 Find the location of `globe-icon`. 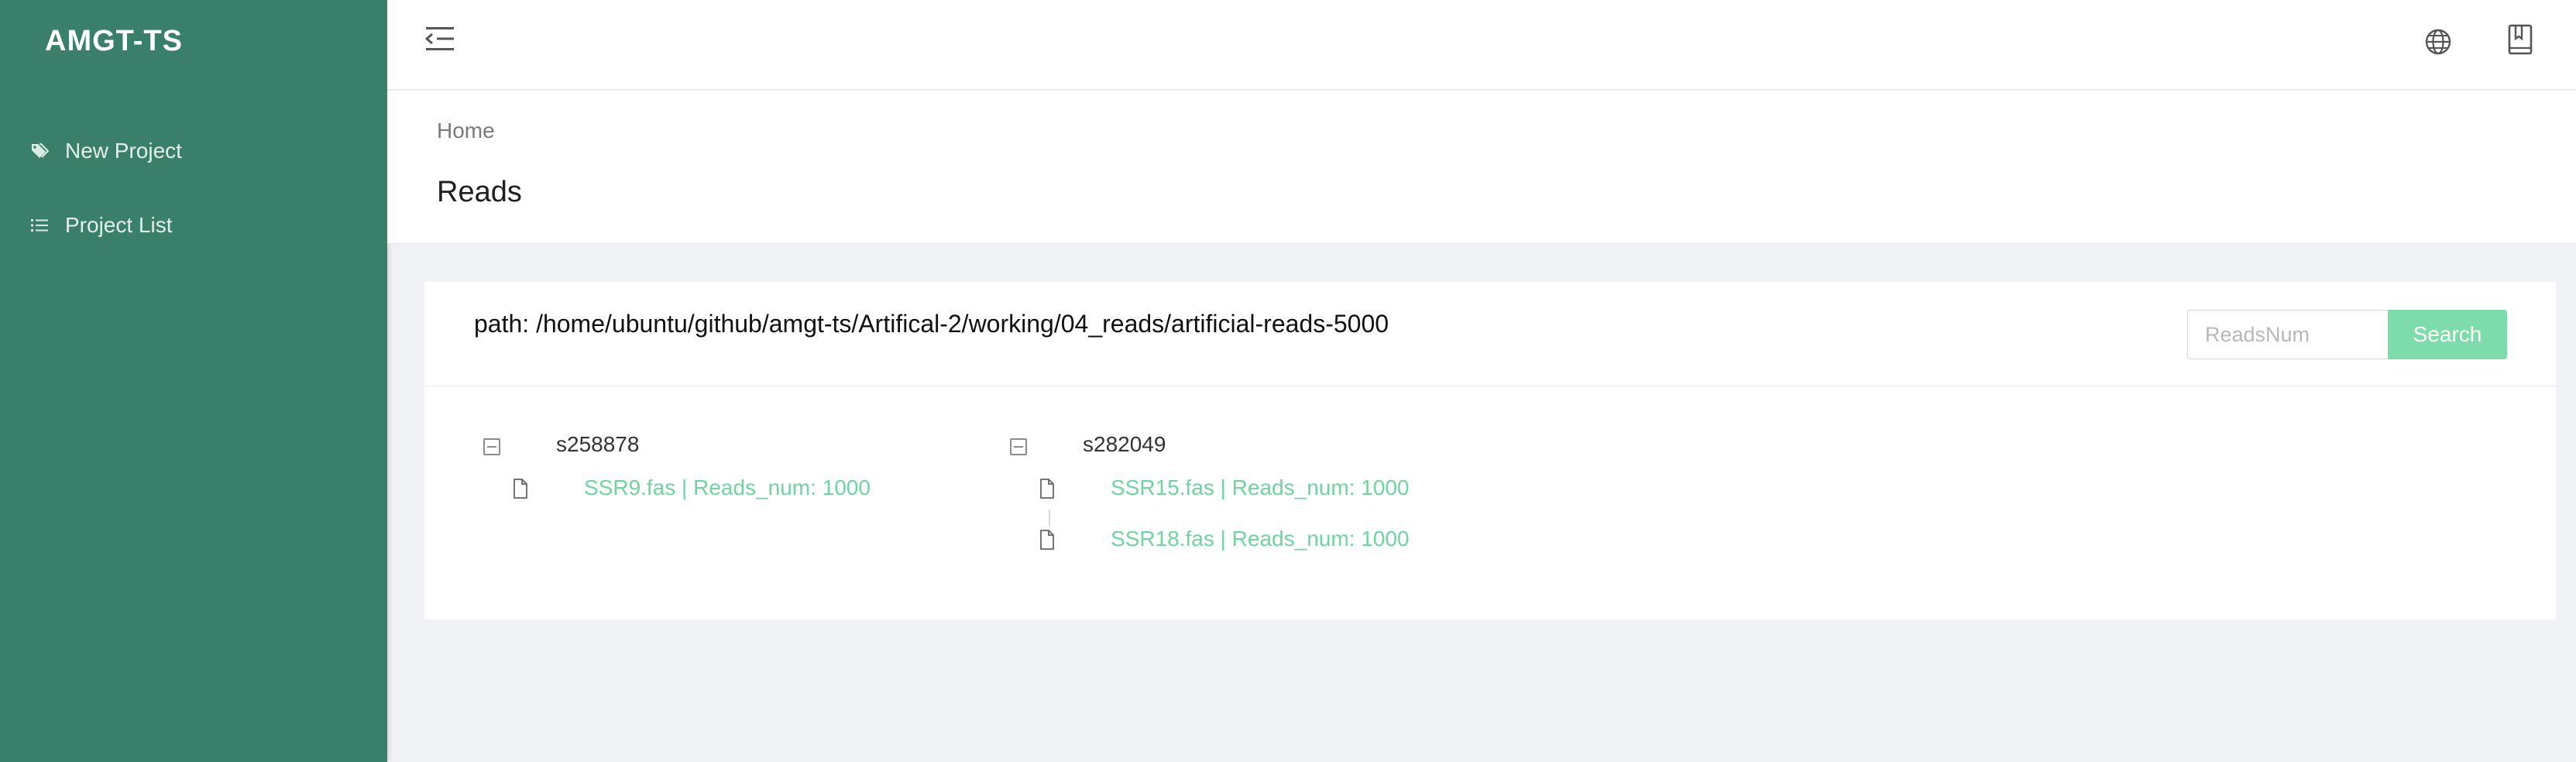

globe-icon is located at coordinates (2438, 41).